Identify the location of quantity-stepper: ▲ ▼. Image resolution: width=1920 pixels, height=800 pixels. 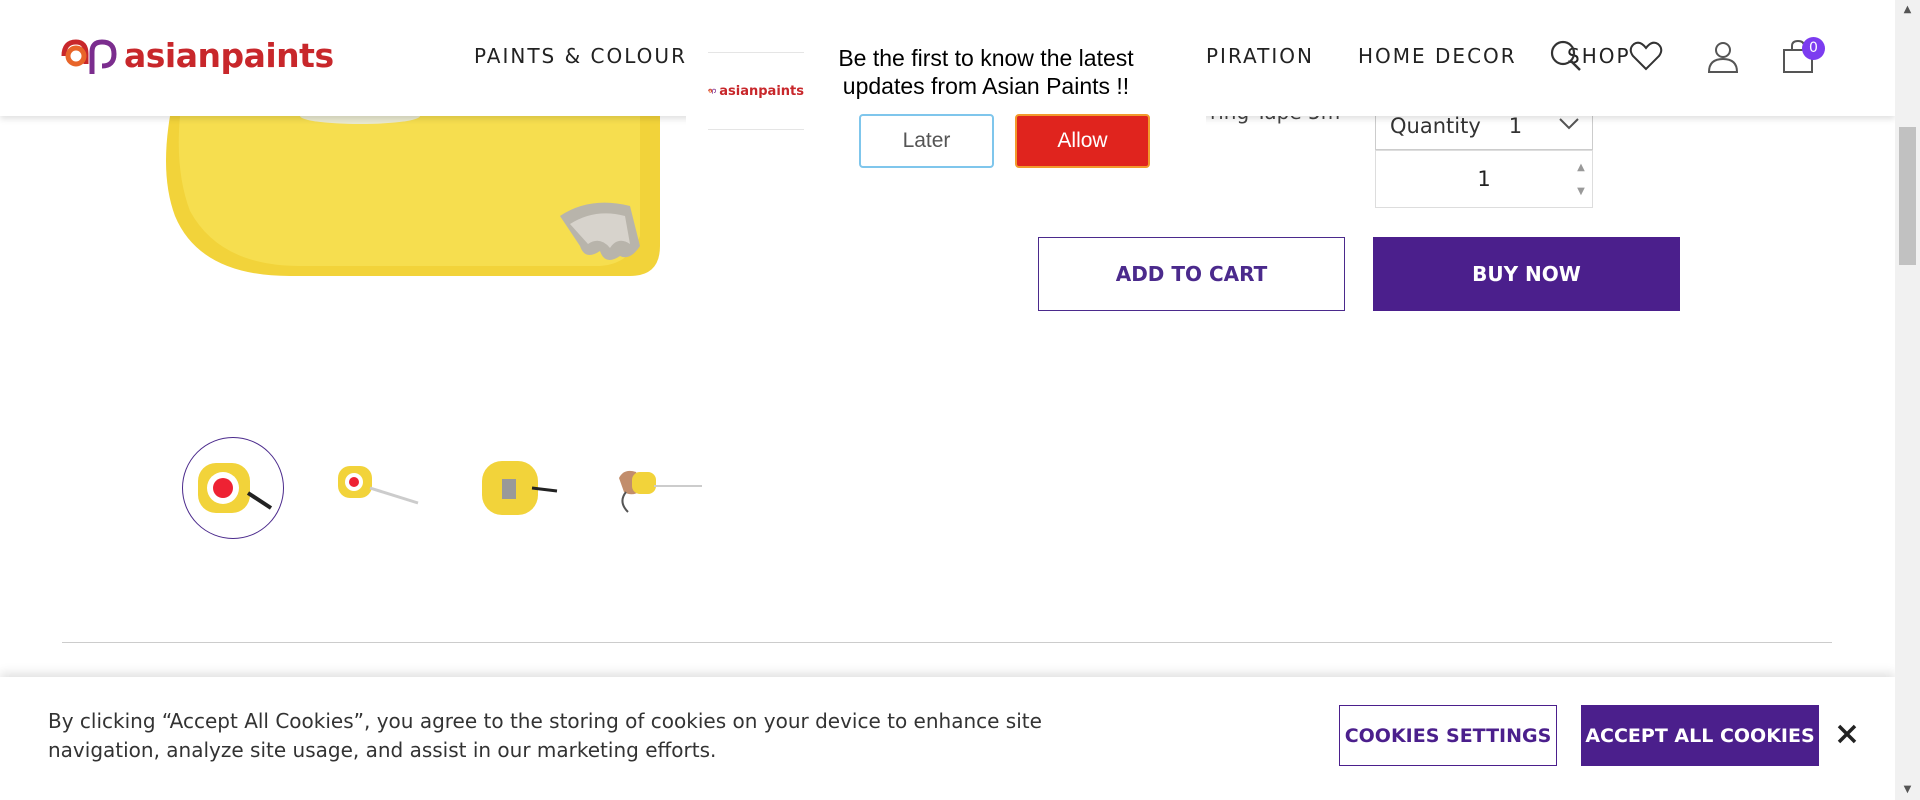
(1581, 179).